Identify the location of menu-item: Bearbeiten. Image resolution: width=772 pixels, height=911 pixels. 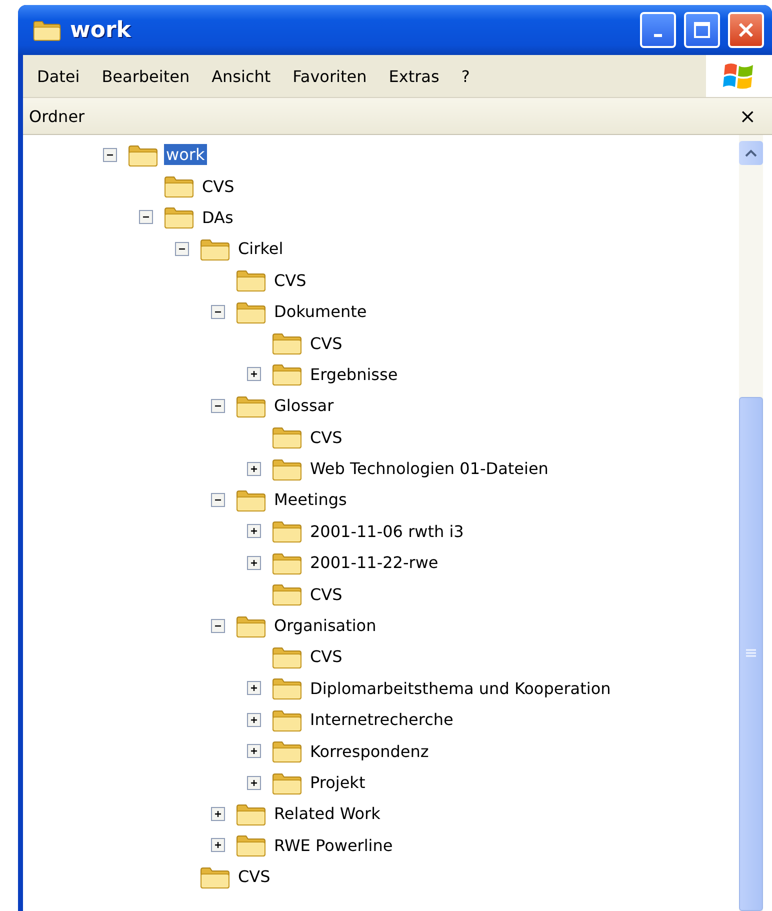
(149, 76).